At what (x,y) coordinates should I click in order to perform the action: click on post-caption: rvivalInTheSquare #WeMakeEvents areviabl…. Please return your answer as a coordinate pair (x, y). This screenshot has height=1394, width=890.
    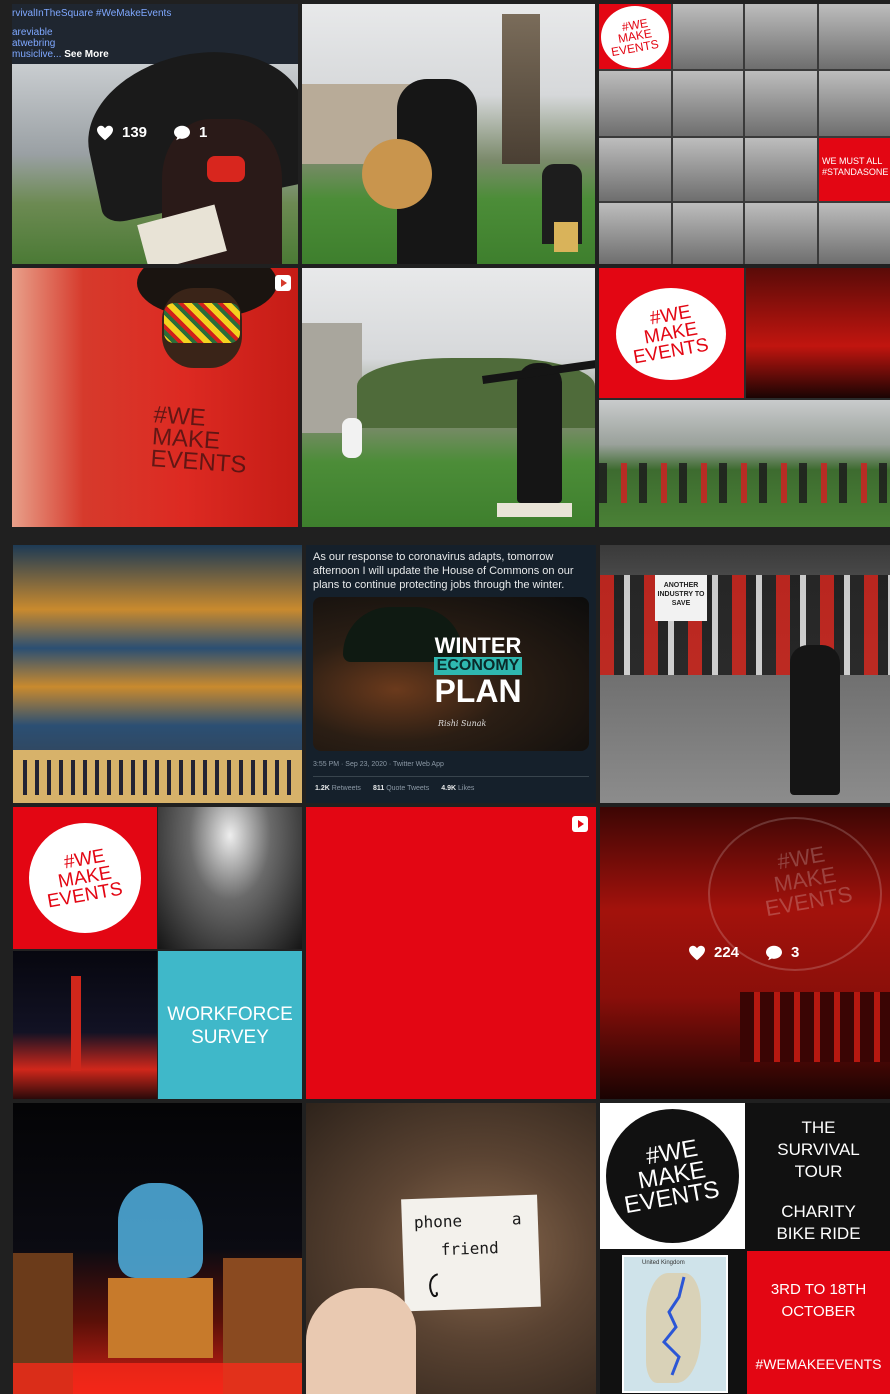
    Looking at the image, I should click on (92, 34).